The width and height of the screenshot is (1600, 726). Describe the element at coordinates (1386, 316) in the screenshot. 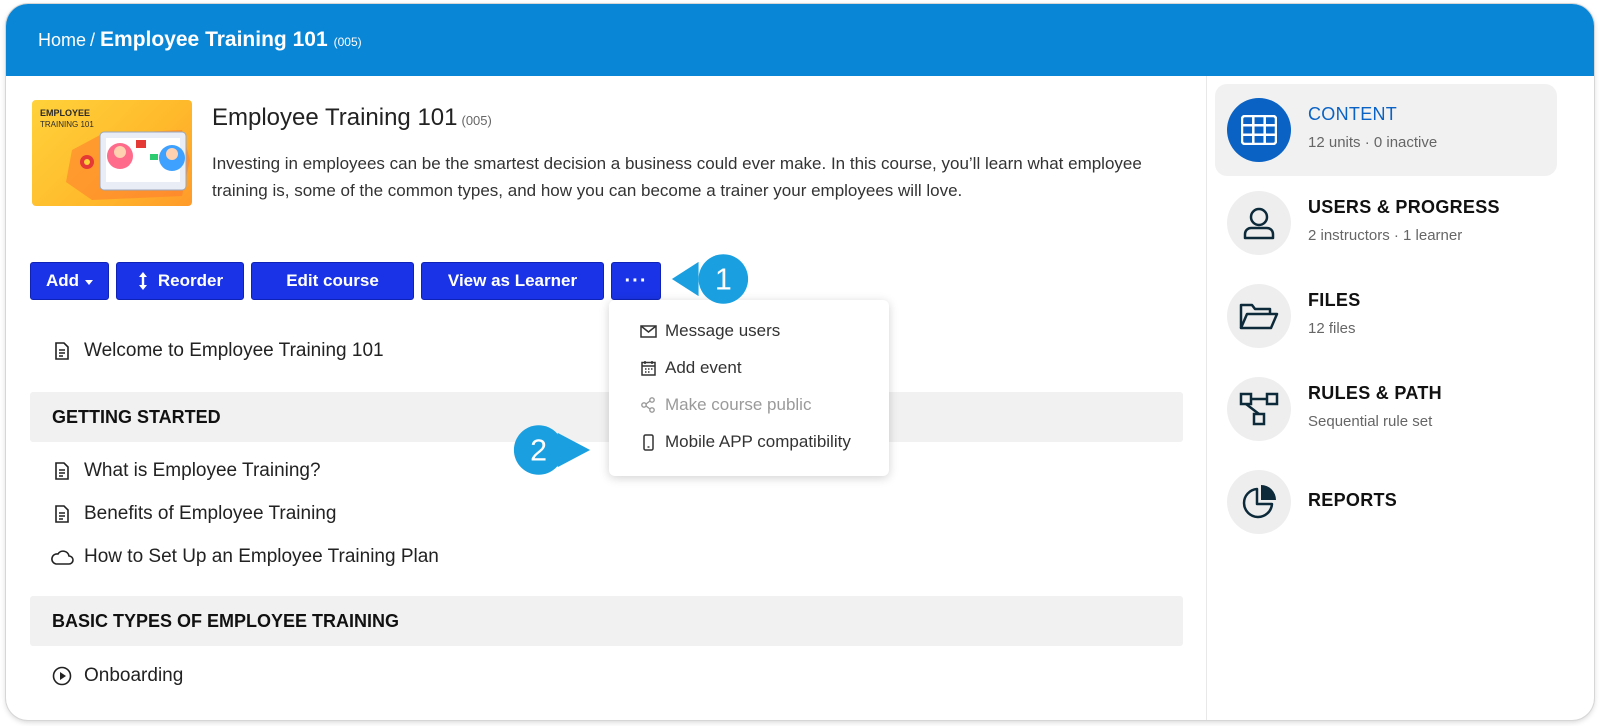

I see `sidebar-item-files: FILES 12 files` at that location.